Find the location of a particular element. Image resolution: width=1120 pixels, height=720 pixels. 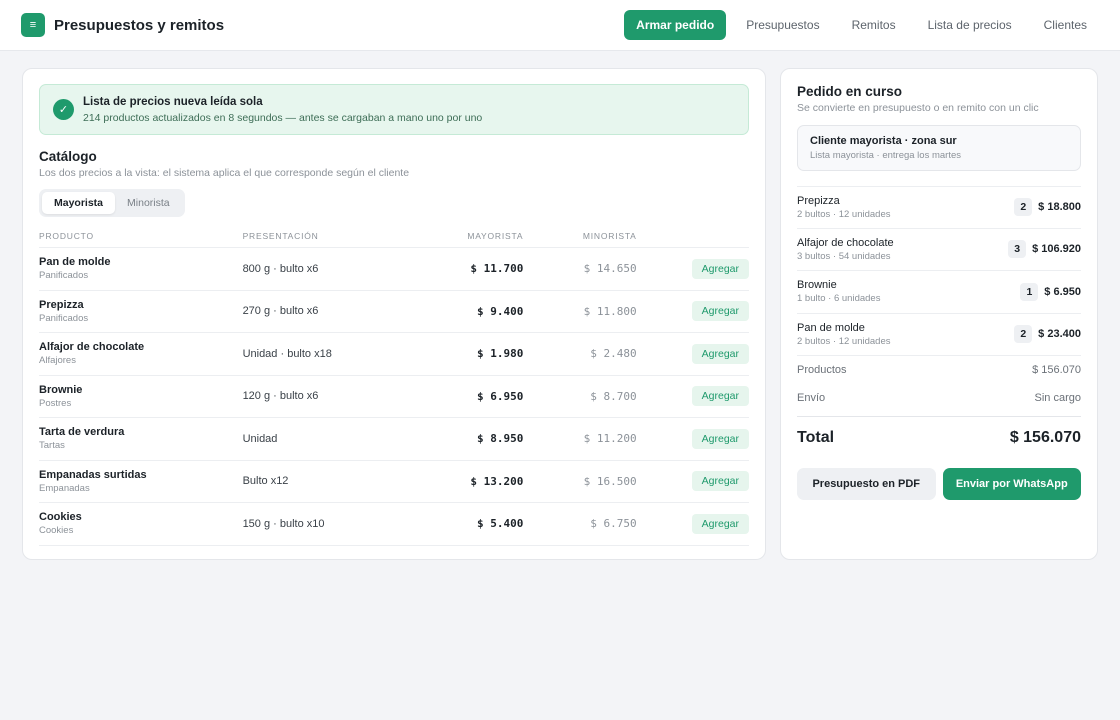

order-item-qty: 3 is located at coordinates (1017, 249).